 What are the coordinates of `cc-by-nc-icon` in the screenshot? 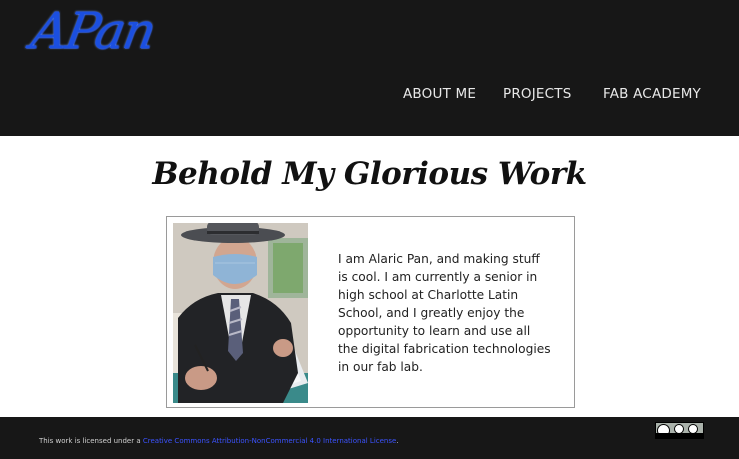 It's located at (679, 430).